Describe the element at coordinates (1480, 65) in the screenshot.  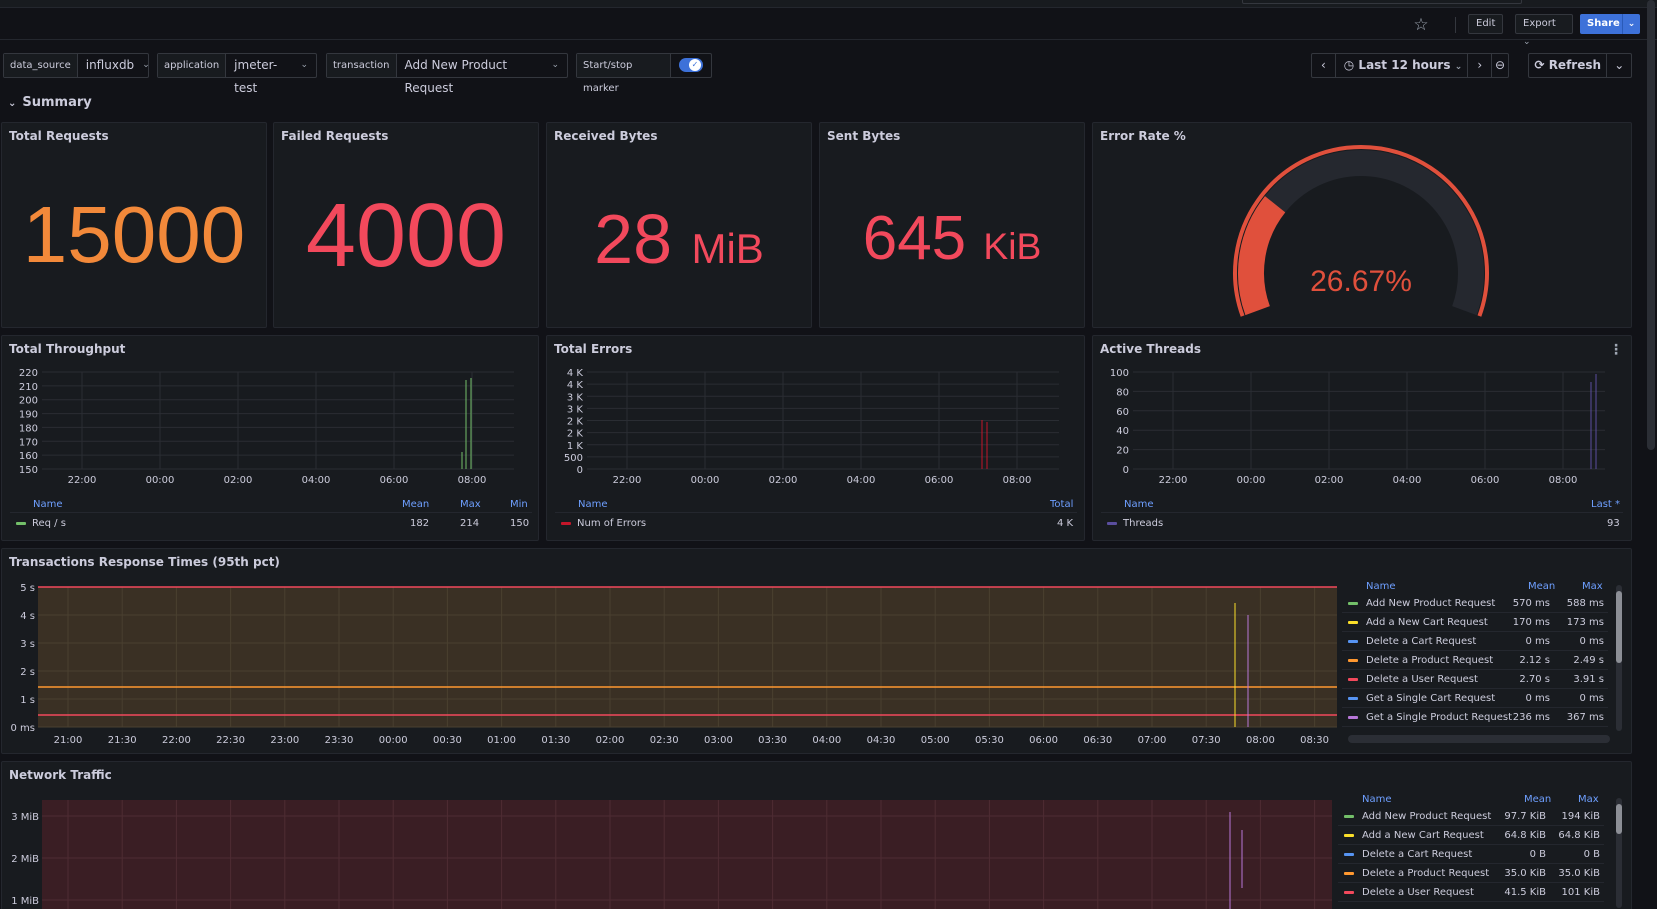
I see `chevron-right-icon: ›` at that location.